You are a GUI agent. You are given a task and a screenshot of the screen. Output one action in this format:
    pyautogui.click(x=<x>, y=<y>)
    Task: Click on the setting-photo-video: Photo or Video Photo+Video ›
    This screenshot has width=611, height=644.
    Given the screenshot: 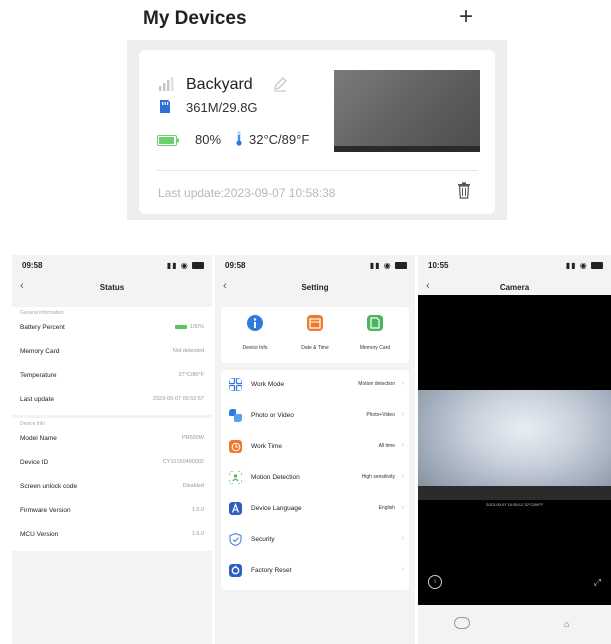 What is the action you would take?
    pyautogui.click(x=315, y=416)
    